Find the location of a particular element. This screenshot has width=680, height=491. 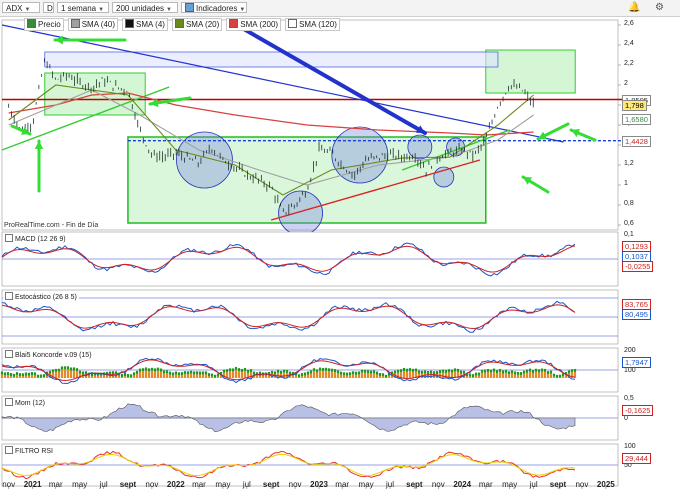

legend-item: SMA (20) is located at coordinates (197, 24).